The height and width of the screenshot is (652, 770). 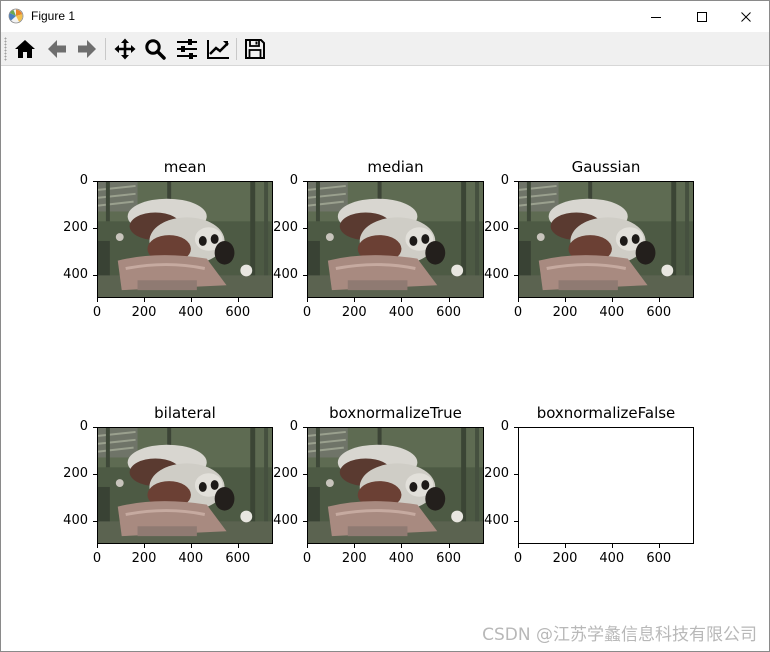 I want to click on home-button, so click(x=25, y=49).